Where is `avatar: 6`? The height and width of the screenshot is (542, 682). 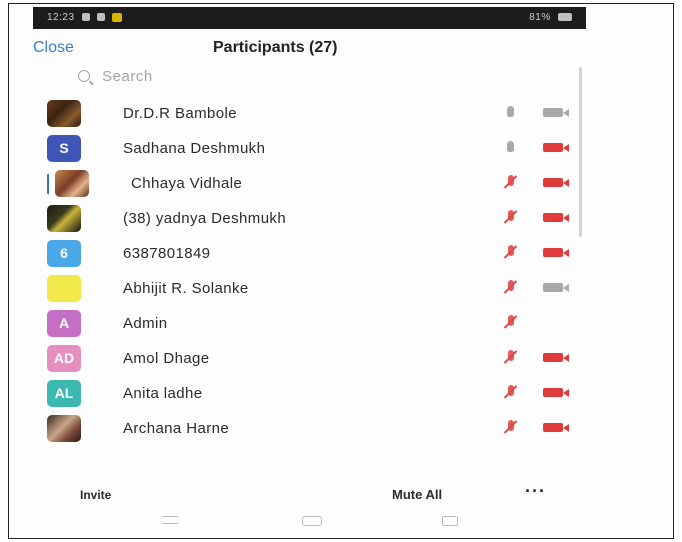
avatar: 6 is located at coordinates (64, 253).